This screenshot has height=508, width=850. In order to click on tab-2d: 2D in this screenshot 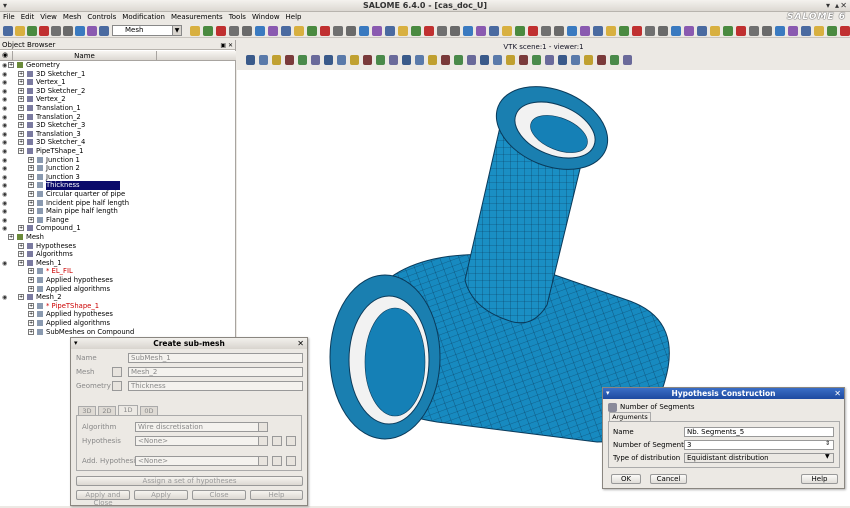, I will do `click(107, 410)`.